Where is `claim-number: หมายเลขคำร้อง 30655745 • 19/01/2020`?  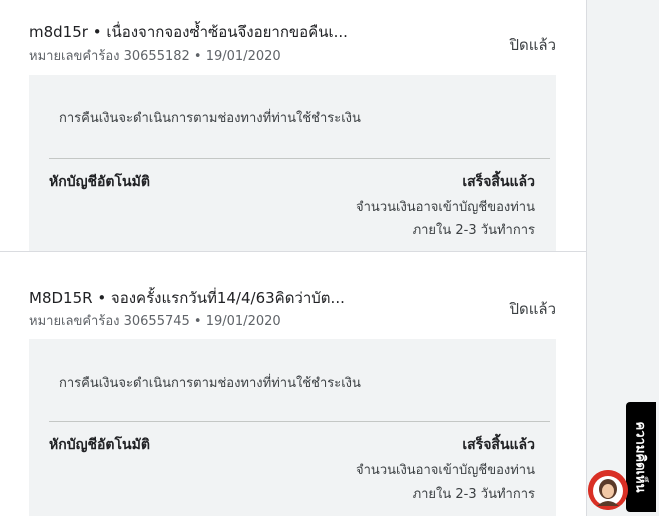 claim-number: หมายเลขคำร้อง 30655745 • 19/01/2020 is located at coordinates (155, 321).